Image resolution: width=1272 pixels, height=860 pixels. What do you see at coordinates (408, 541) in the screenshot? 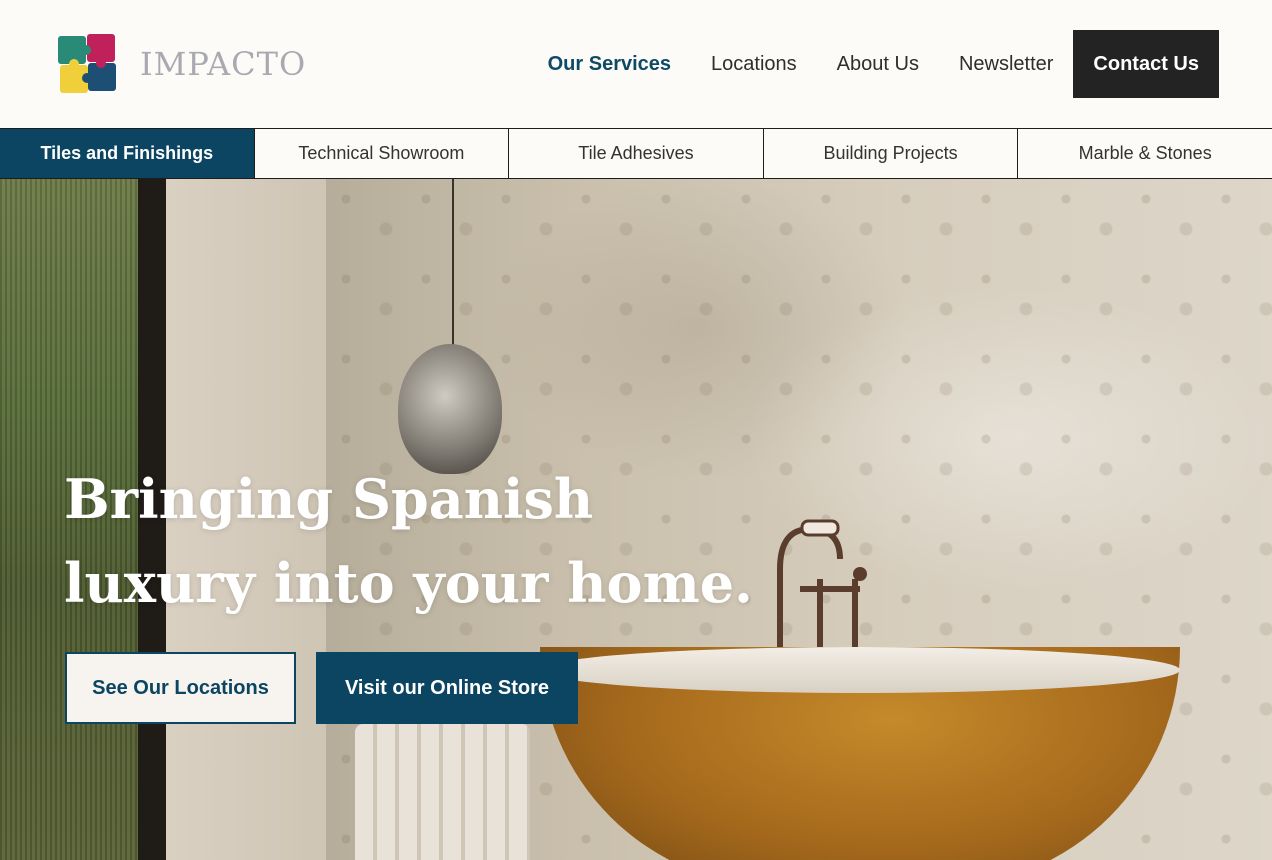
I see `hero-title: Bringing Spanish luxury into your home.` at bounding box center [408, 541].